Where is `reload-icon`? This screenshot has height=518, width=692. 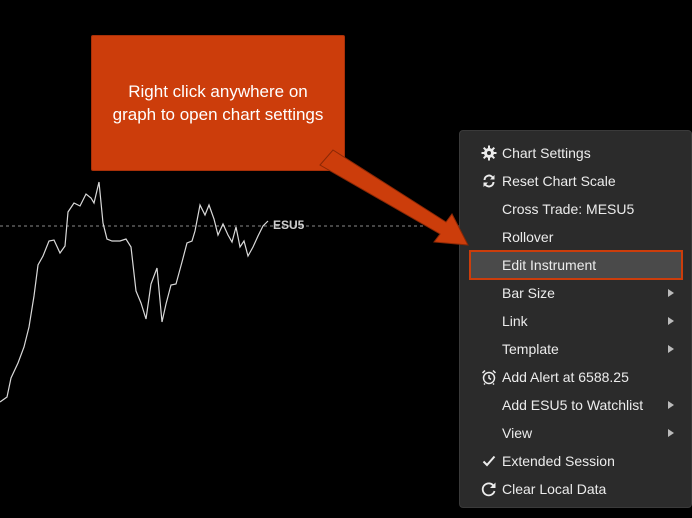 reload-icon is located at coordinates (489, 489).